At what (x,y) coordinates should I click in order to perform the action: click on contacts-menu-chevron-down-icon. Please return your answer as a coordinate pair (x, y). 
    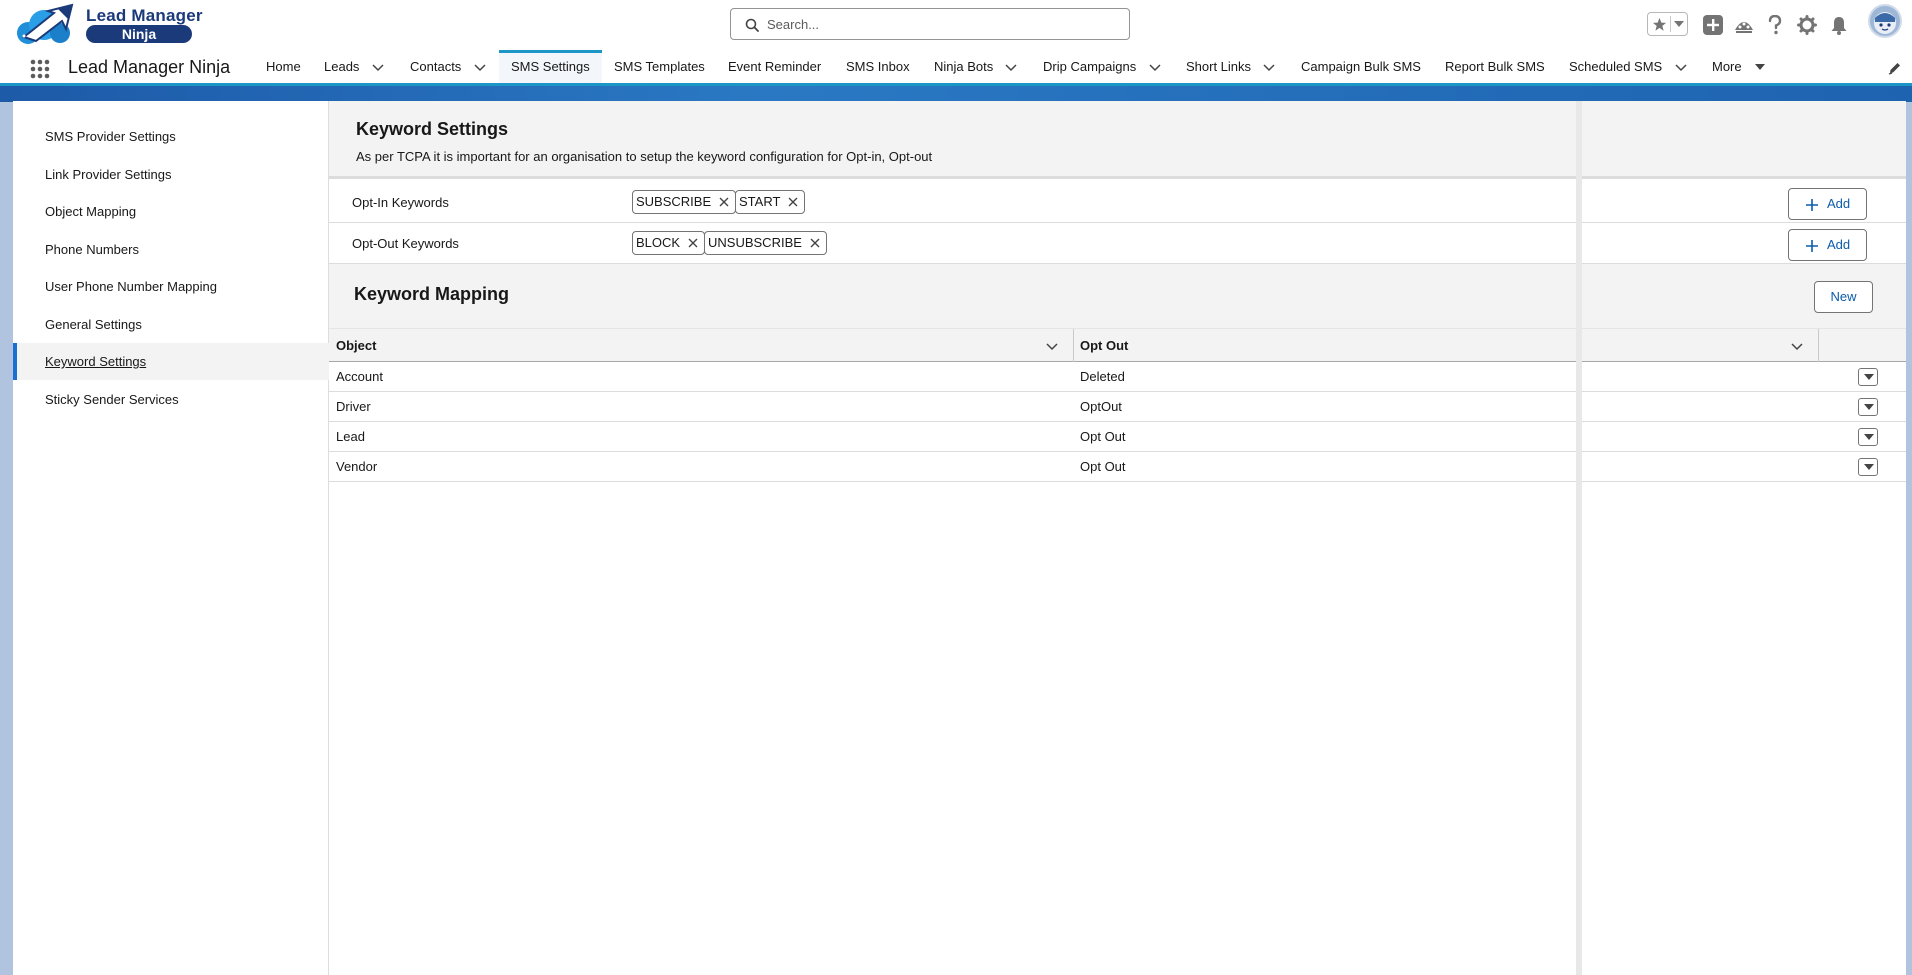
    Looking at the image, I should click on (480, 67).